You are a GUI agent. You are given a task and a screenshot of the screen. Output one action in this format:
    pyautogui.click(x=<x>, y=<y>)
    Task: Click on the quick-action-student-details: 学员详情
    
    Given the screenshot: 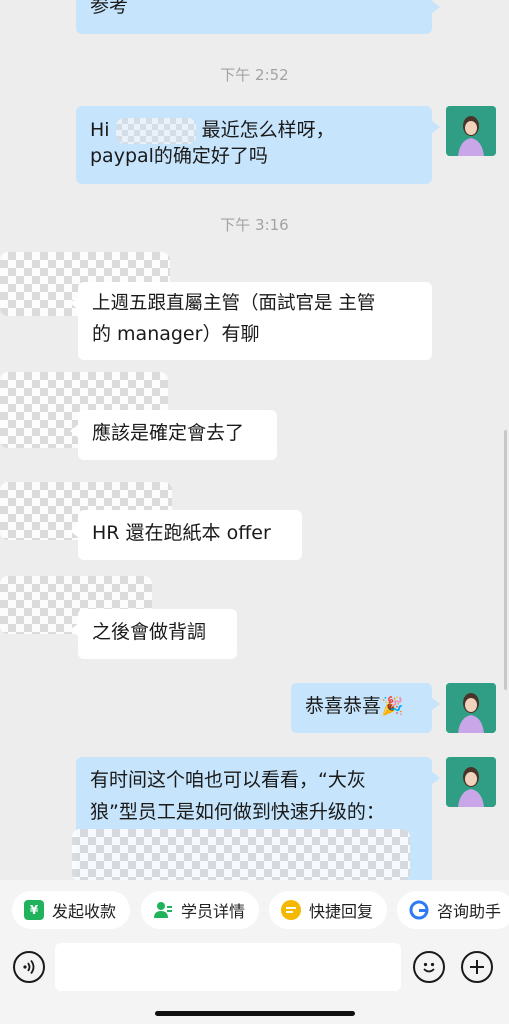 What is the action you would take?
    pyautogui.click(x=200, y=910)
    